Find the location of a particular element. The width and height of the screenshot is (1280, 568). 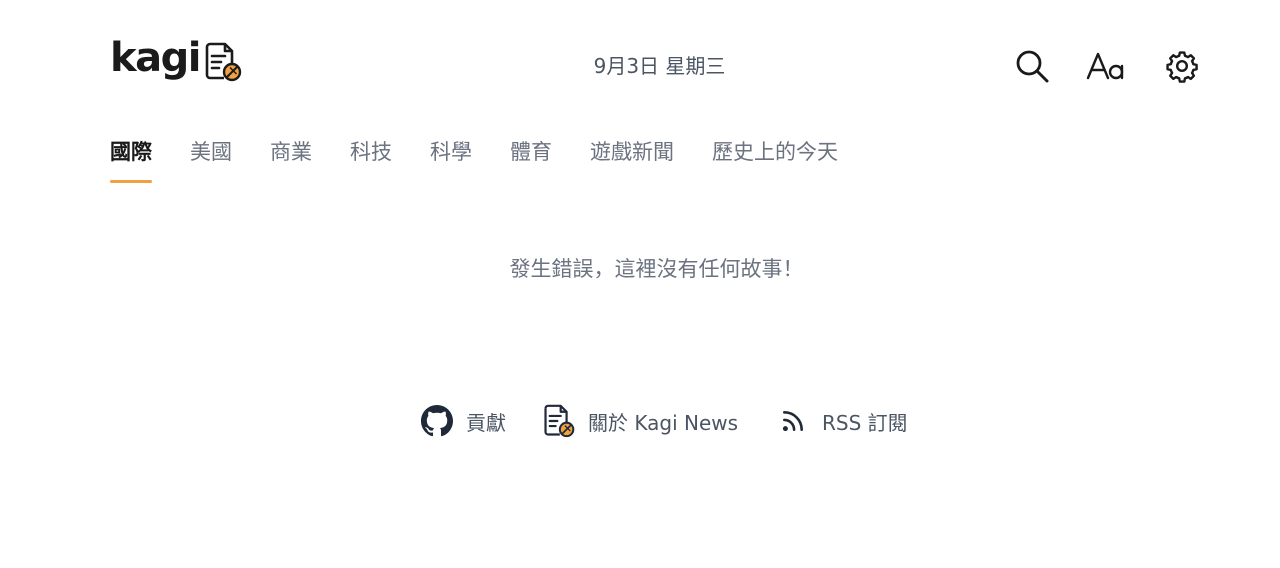

error-message: 發生錯誤，這裡沒有任何故事！ is located at coordinates (656, 269).